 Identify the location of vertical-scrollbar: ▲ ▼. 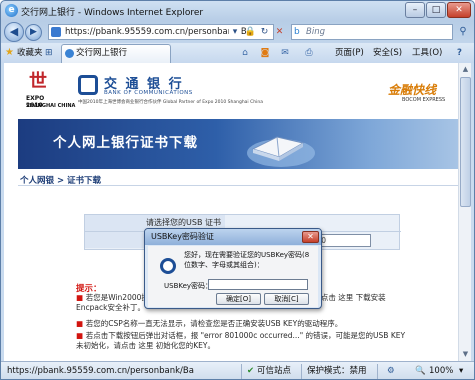
(464, 212).